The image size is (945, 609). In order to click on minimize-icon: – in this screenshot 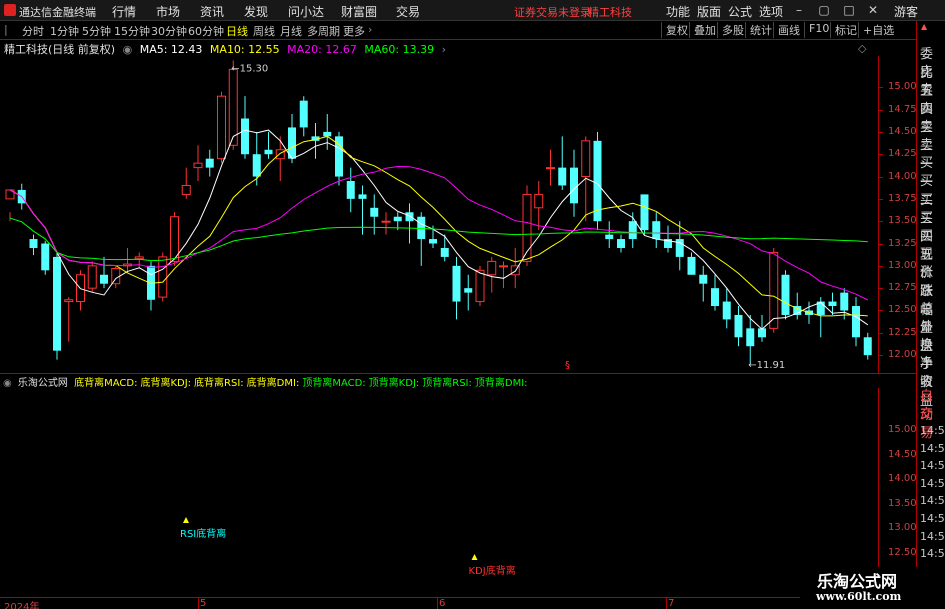, I will do `click(799, 10)`.